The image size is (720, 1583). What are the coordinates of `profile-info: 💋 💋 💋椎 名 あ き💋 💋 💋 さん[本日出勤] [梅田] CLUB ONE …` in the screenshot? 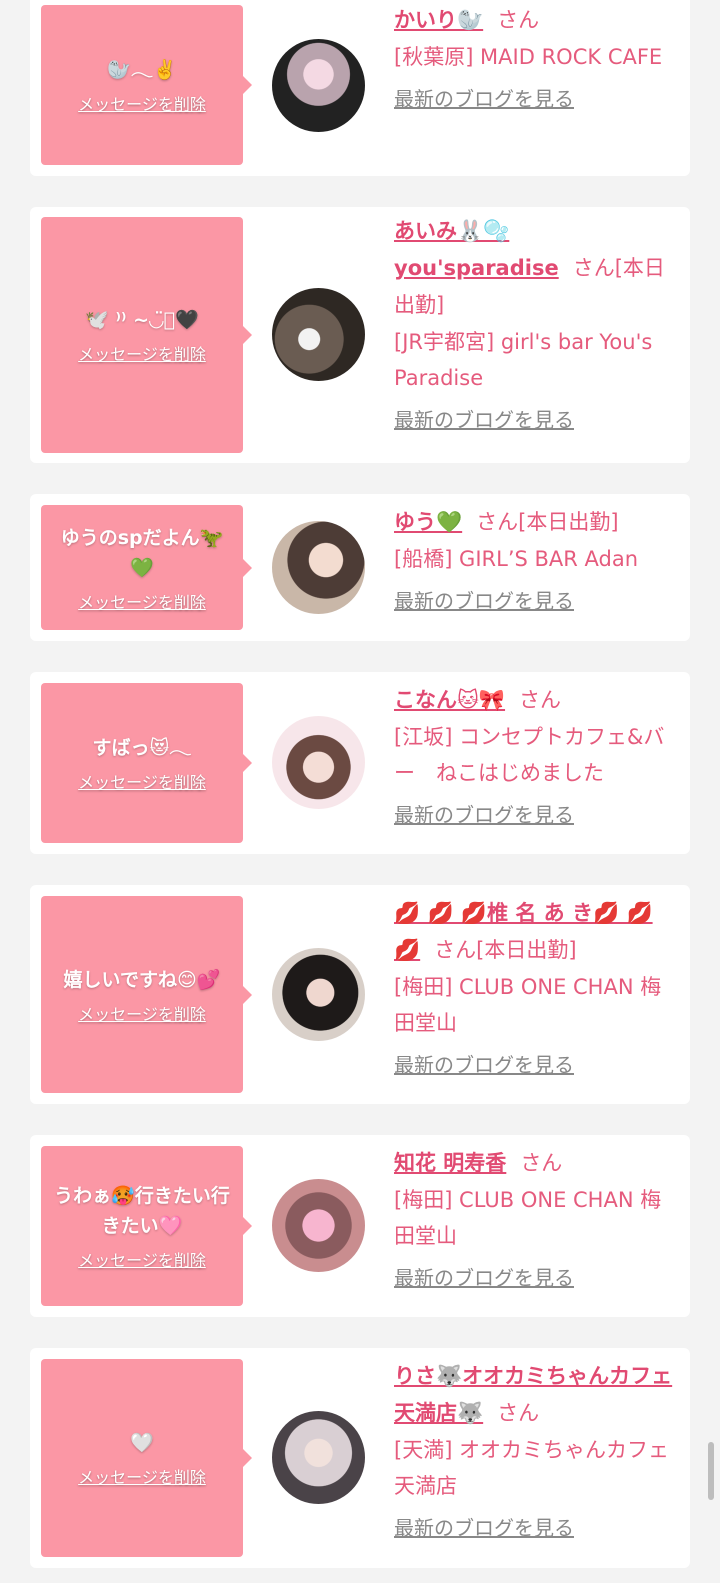 It's located at (536, 986).